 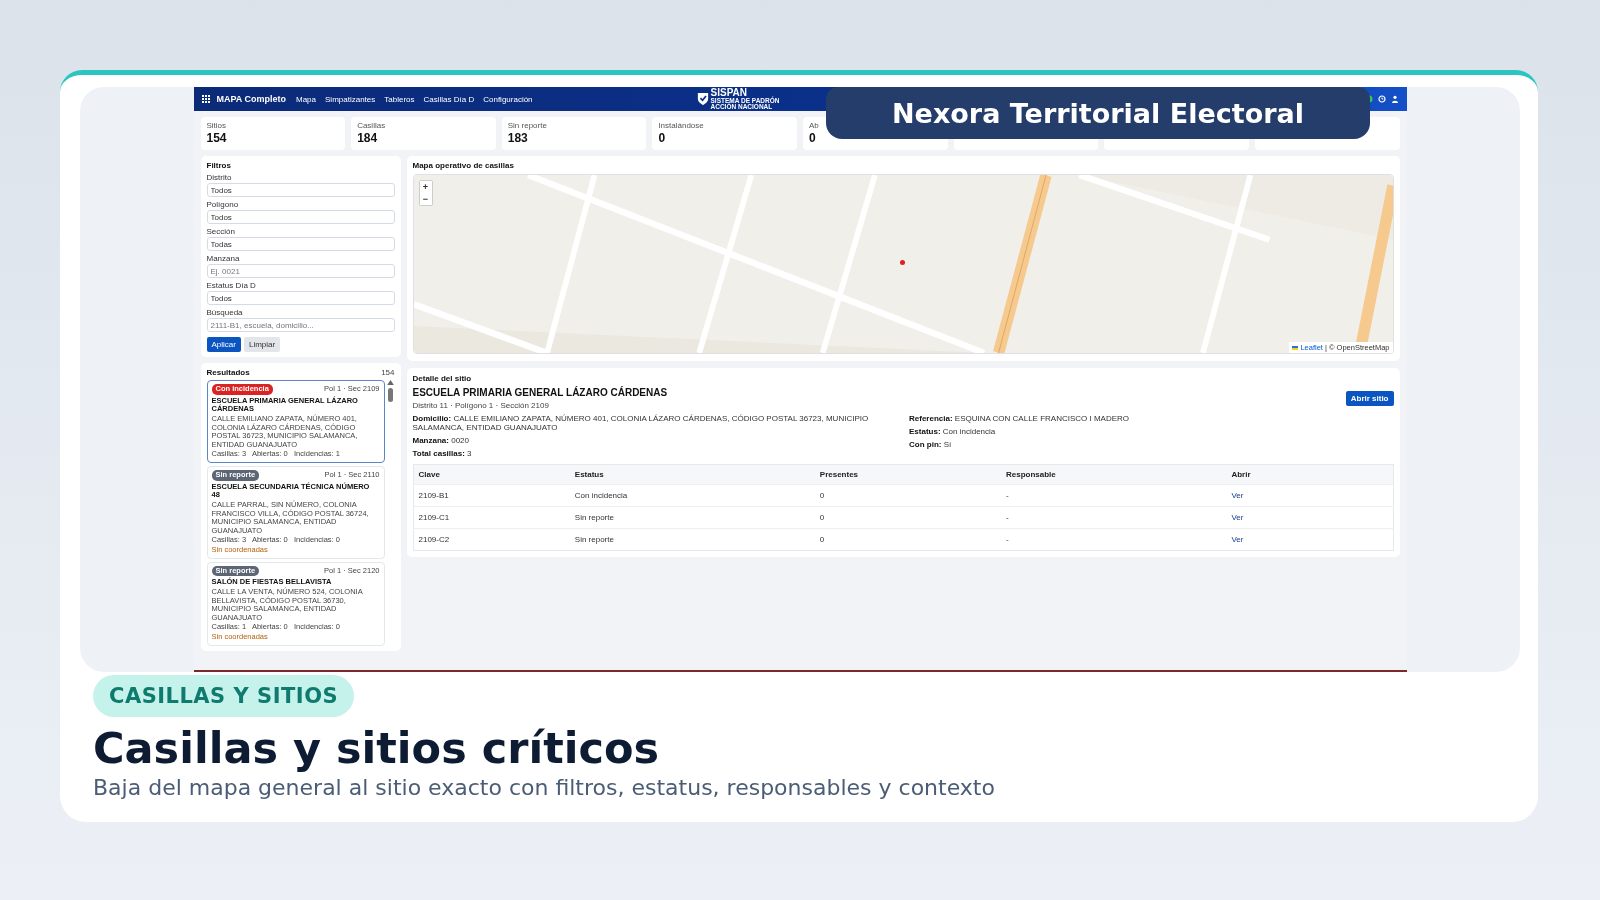 What do you see at coordinates (225, 312) in the screenshot?
I see `field-label: Búsqueda` at bounding box center [225, 312].